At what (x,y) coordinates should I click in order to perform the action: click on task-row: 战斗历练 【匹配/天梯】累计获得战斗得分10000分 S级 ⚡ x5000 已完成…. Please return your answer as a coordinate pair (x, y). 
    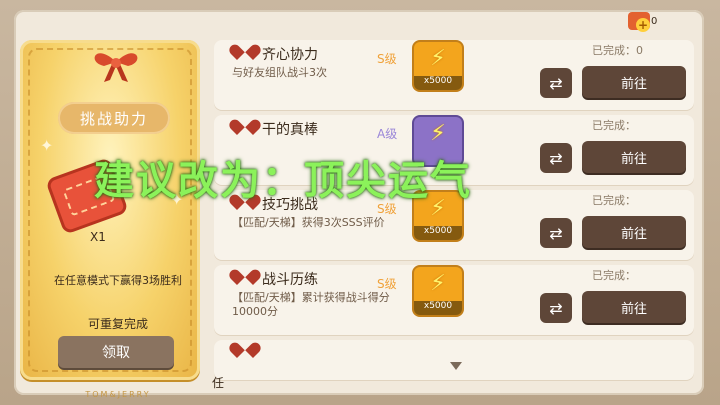
    Looking at the image, I should click on (454, 300).